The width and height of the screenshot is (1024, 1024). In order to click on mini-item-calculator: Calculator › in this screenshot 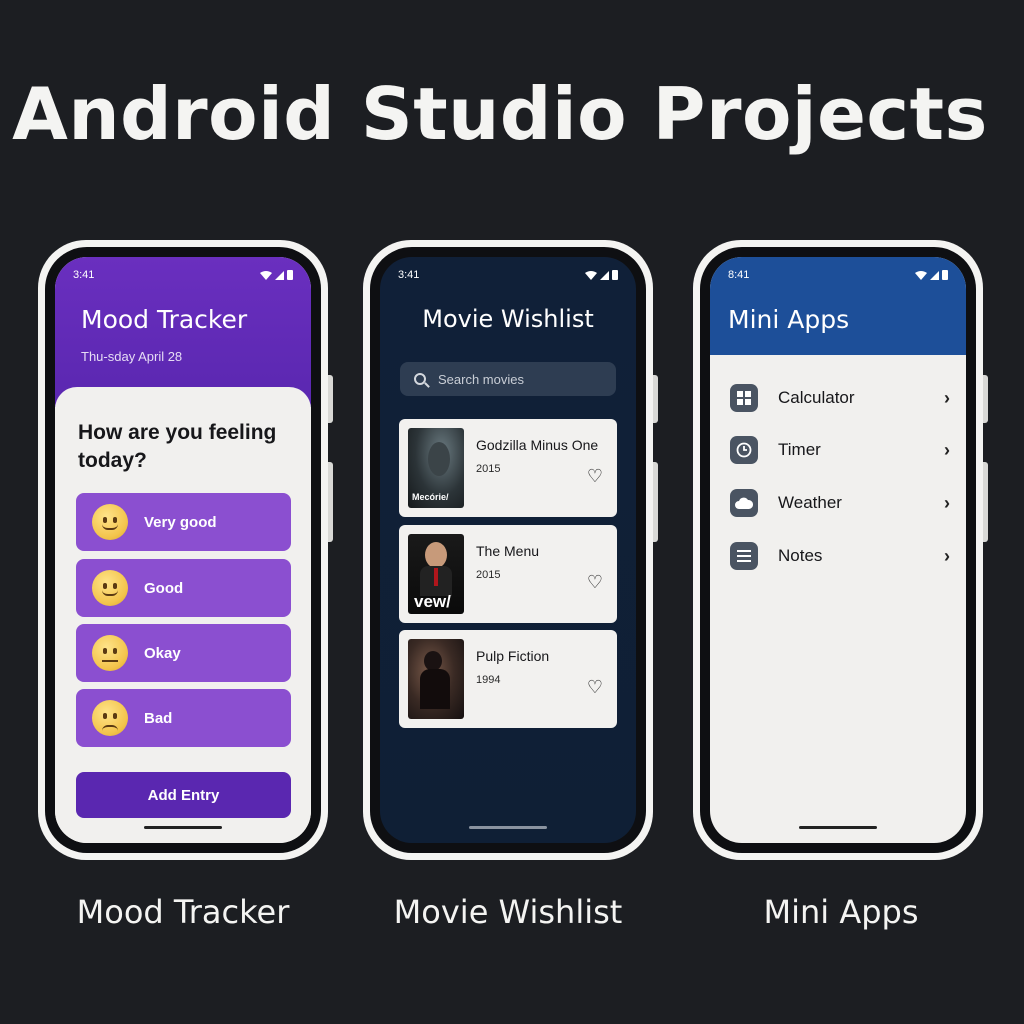, I will do `click(840, 398)`.